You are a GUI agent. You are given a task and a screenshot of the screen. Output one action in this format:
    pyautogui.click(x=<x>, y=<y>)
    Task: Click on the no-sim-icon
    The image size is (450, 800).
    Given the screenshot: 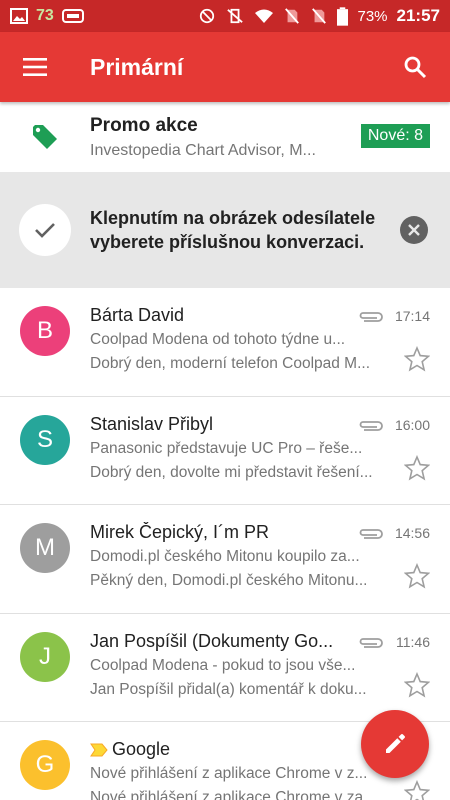 What is the action you would take?
    pyautogui.click(x=292, y=16)
    